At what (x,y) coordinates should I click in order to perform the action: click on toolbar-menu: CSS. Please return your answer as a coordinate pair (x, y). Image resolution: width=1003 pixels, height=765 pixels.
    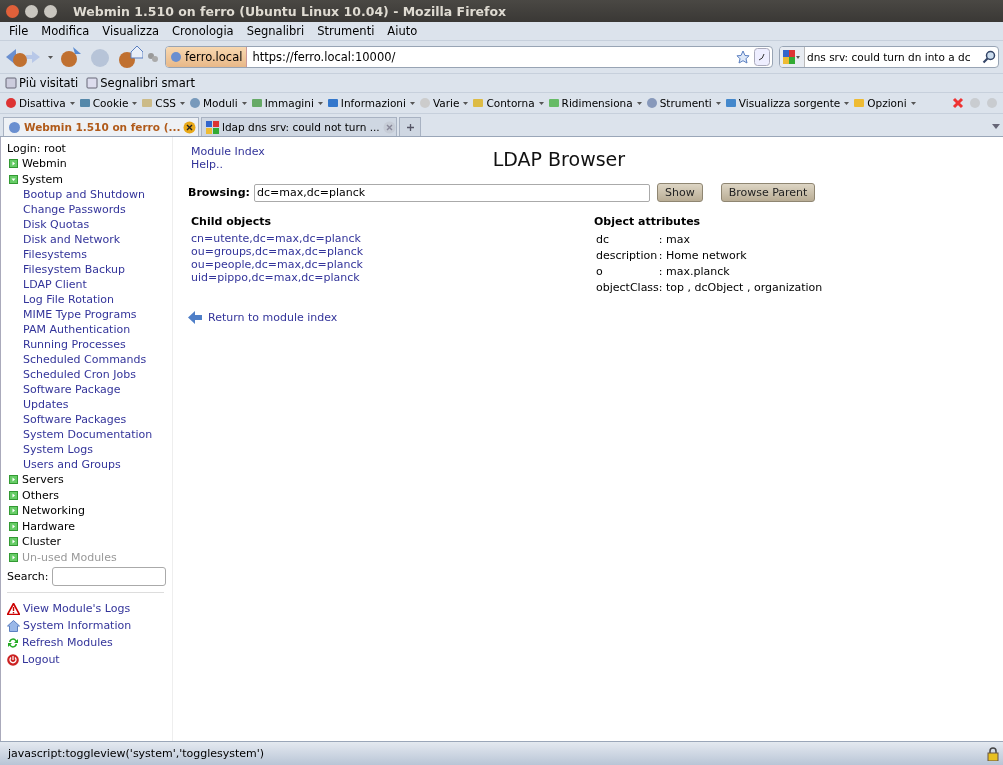
    Looking at the image, I should click on (163, 103).